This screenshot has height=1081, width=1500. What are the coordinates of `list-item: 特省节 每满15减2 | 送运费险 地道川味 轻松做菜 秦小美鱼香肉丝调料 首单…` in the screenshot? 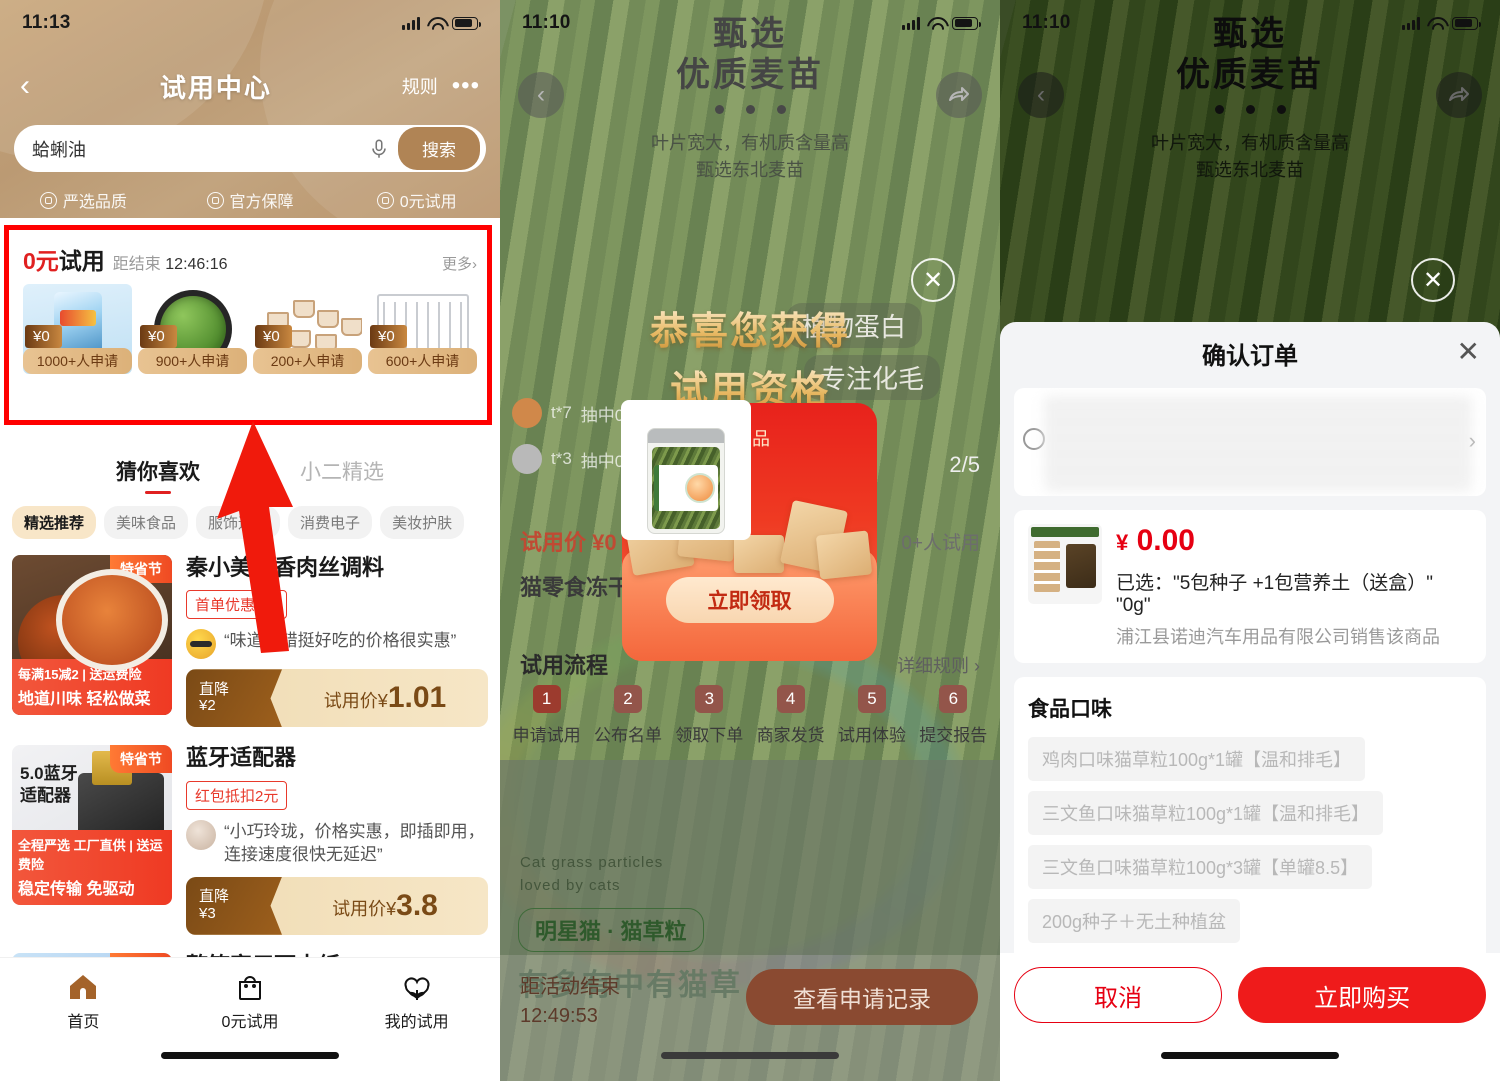 It's located at (250, 644).